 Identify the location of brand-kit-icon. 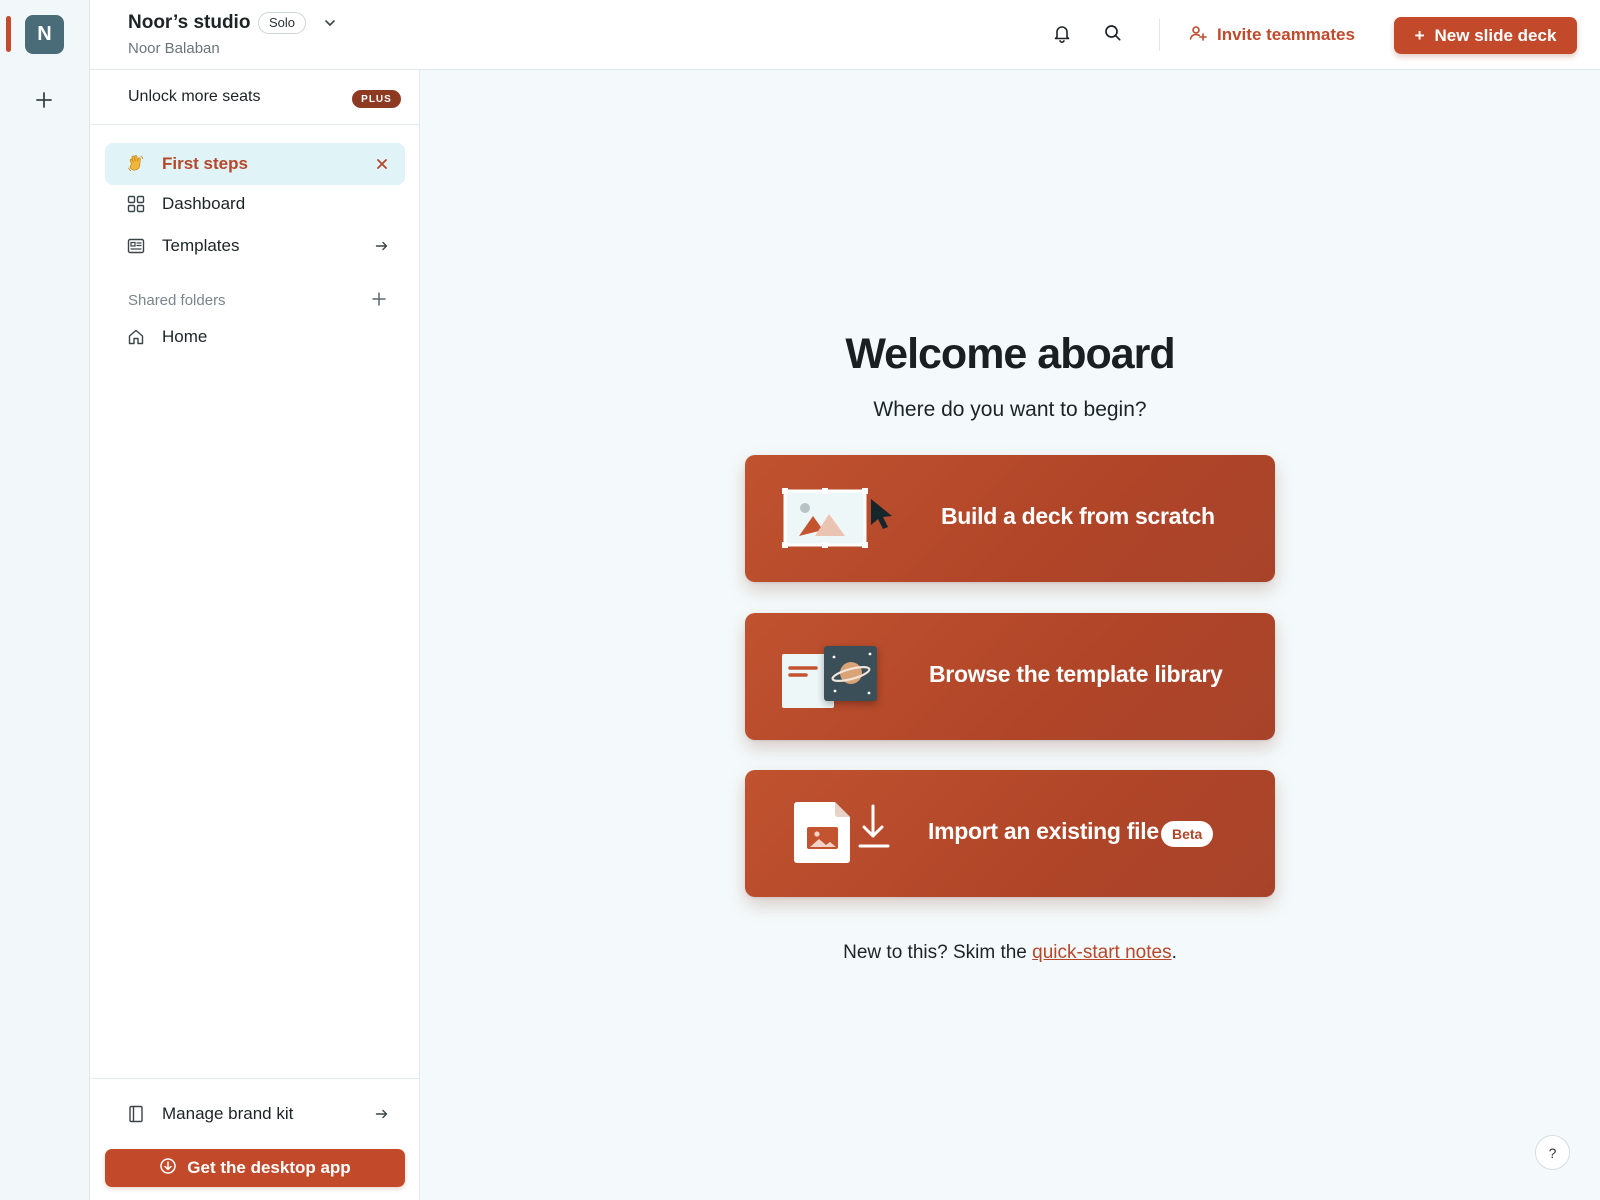
(136, 1114).